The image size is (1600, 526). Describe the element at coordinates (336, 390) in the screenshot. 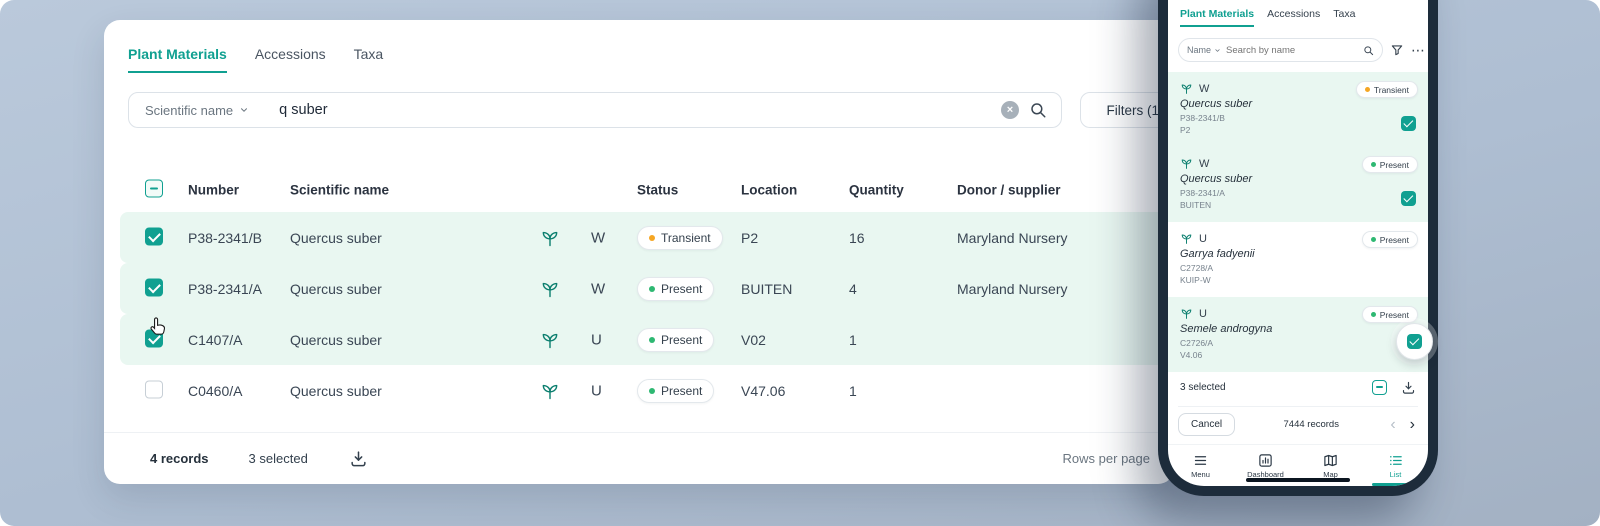

I see `cell-scientific-name: Quercus suber` at that location.